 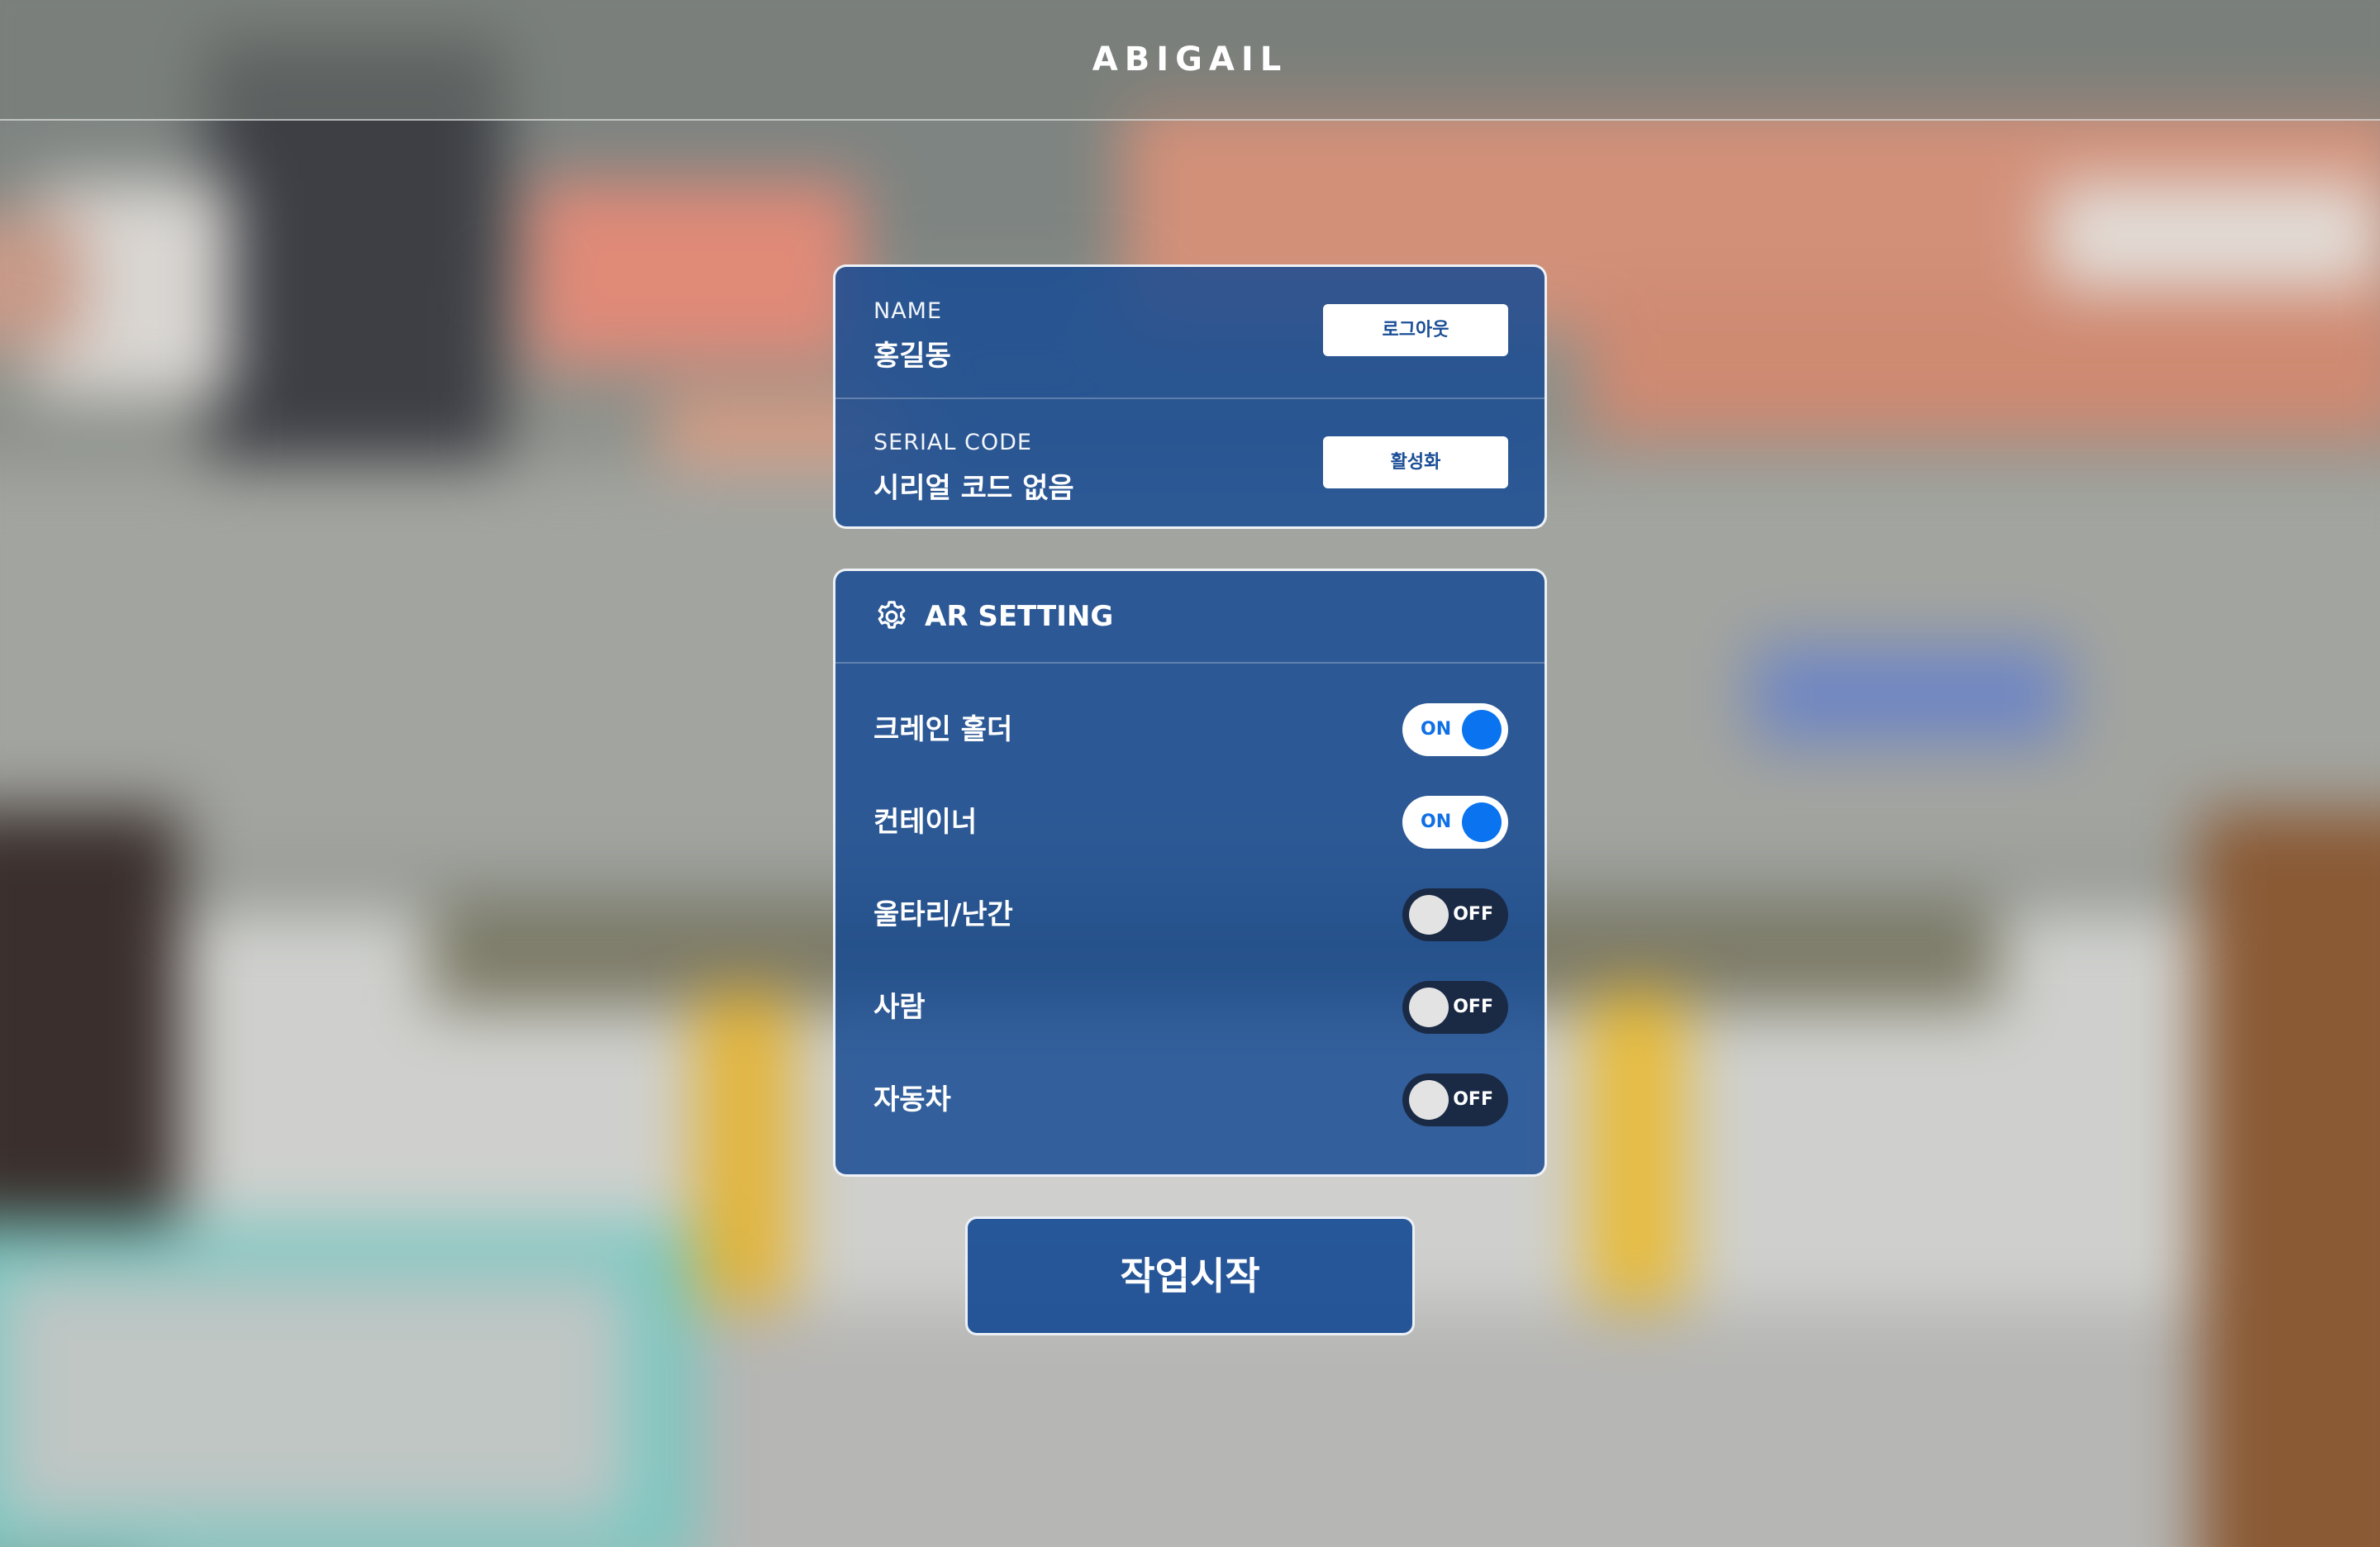 I want to click on fence-railing-toggle: OFF, so click(x=1455, y=914).